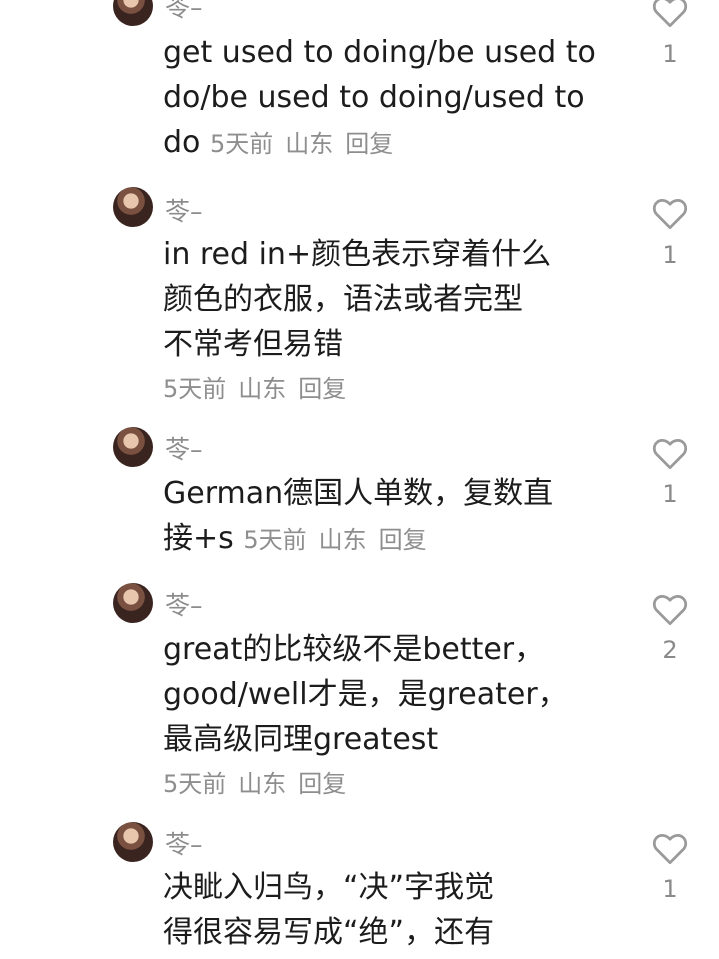 Image resolution: width=719 pixels, height=959 pixels. Describe the element at coordinates (253, 344) in the screenshot. I see `comment-line: 不常考但易错` at that location.